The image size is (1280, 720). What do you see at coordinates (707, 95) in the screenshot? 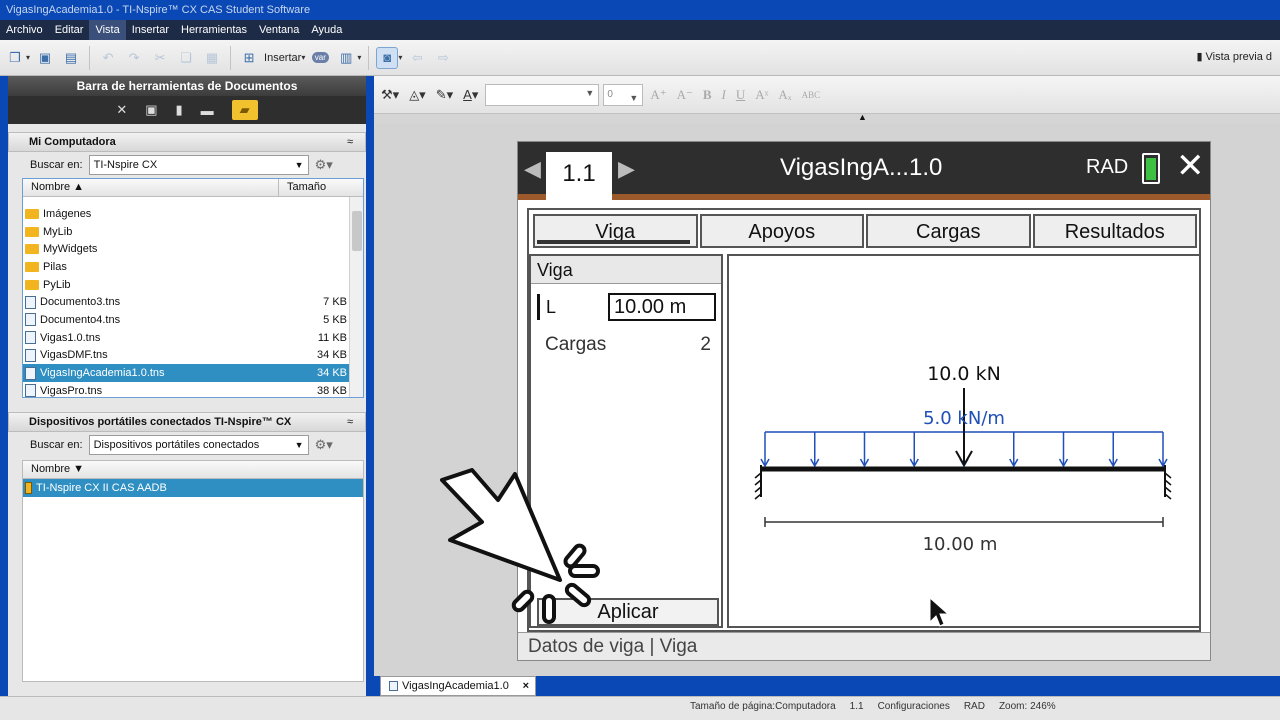
I see `bold-icon: B` at bounding box center [707, 95].